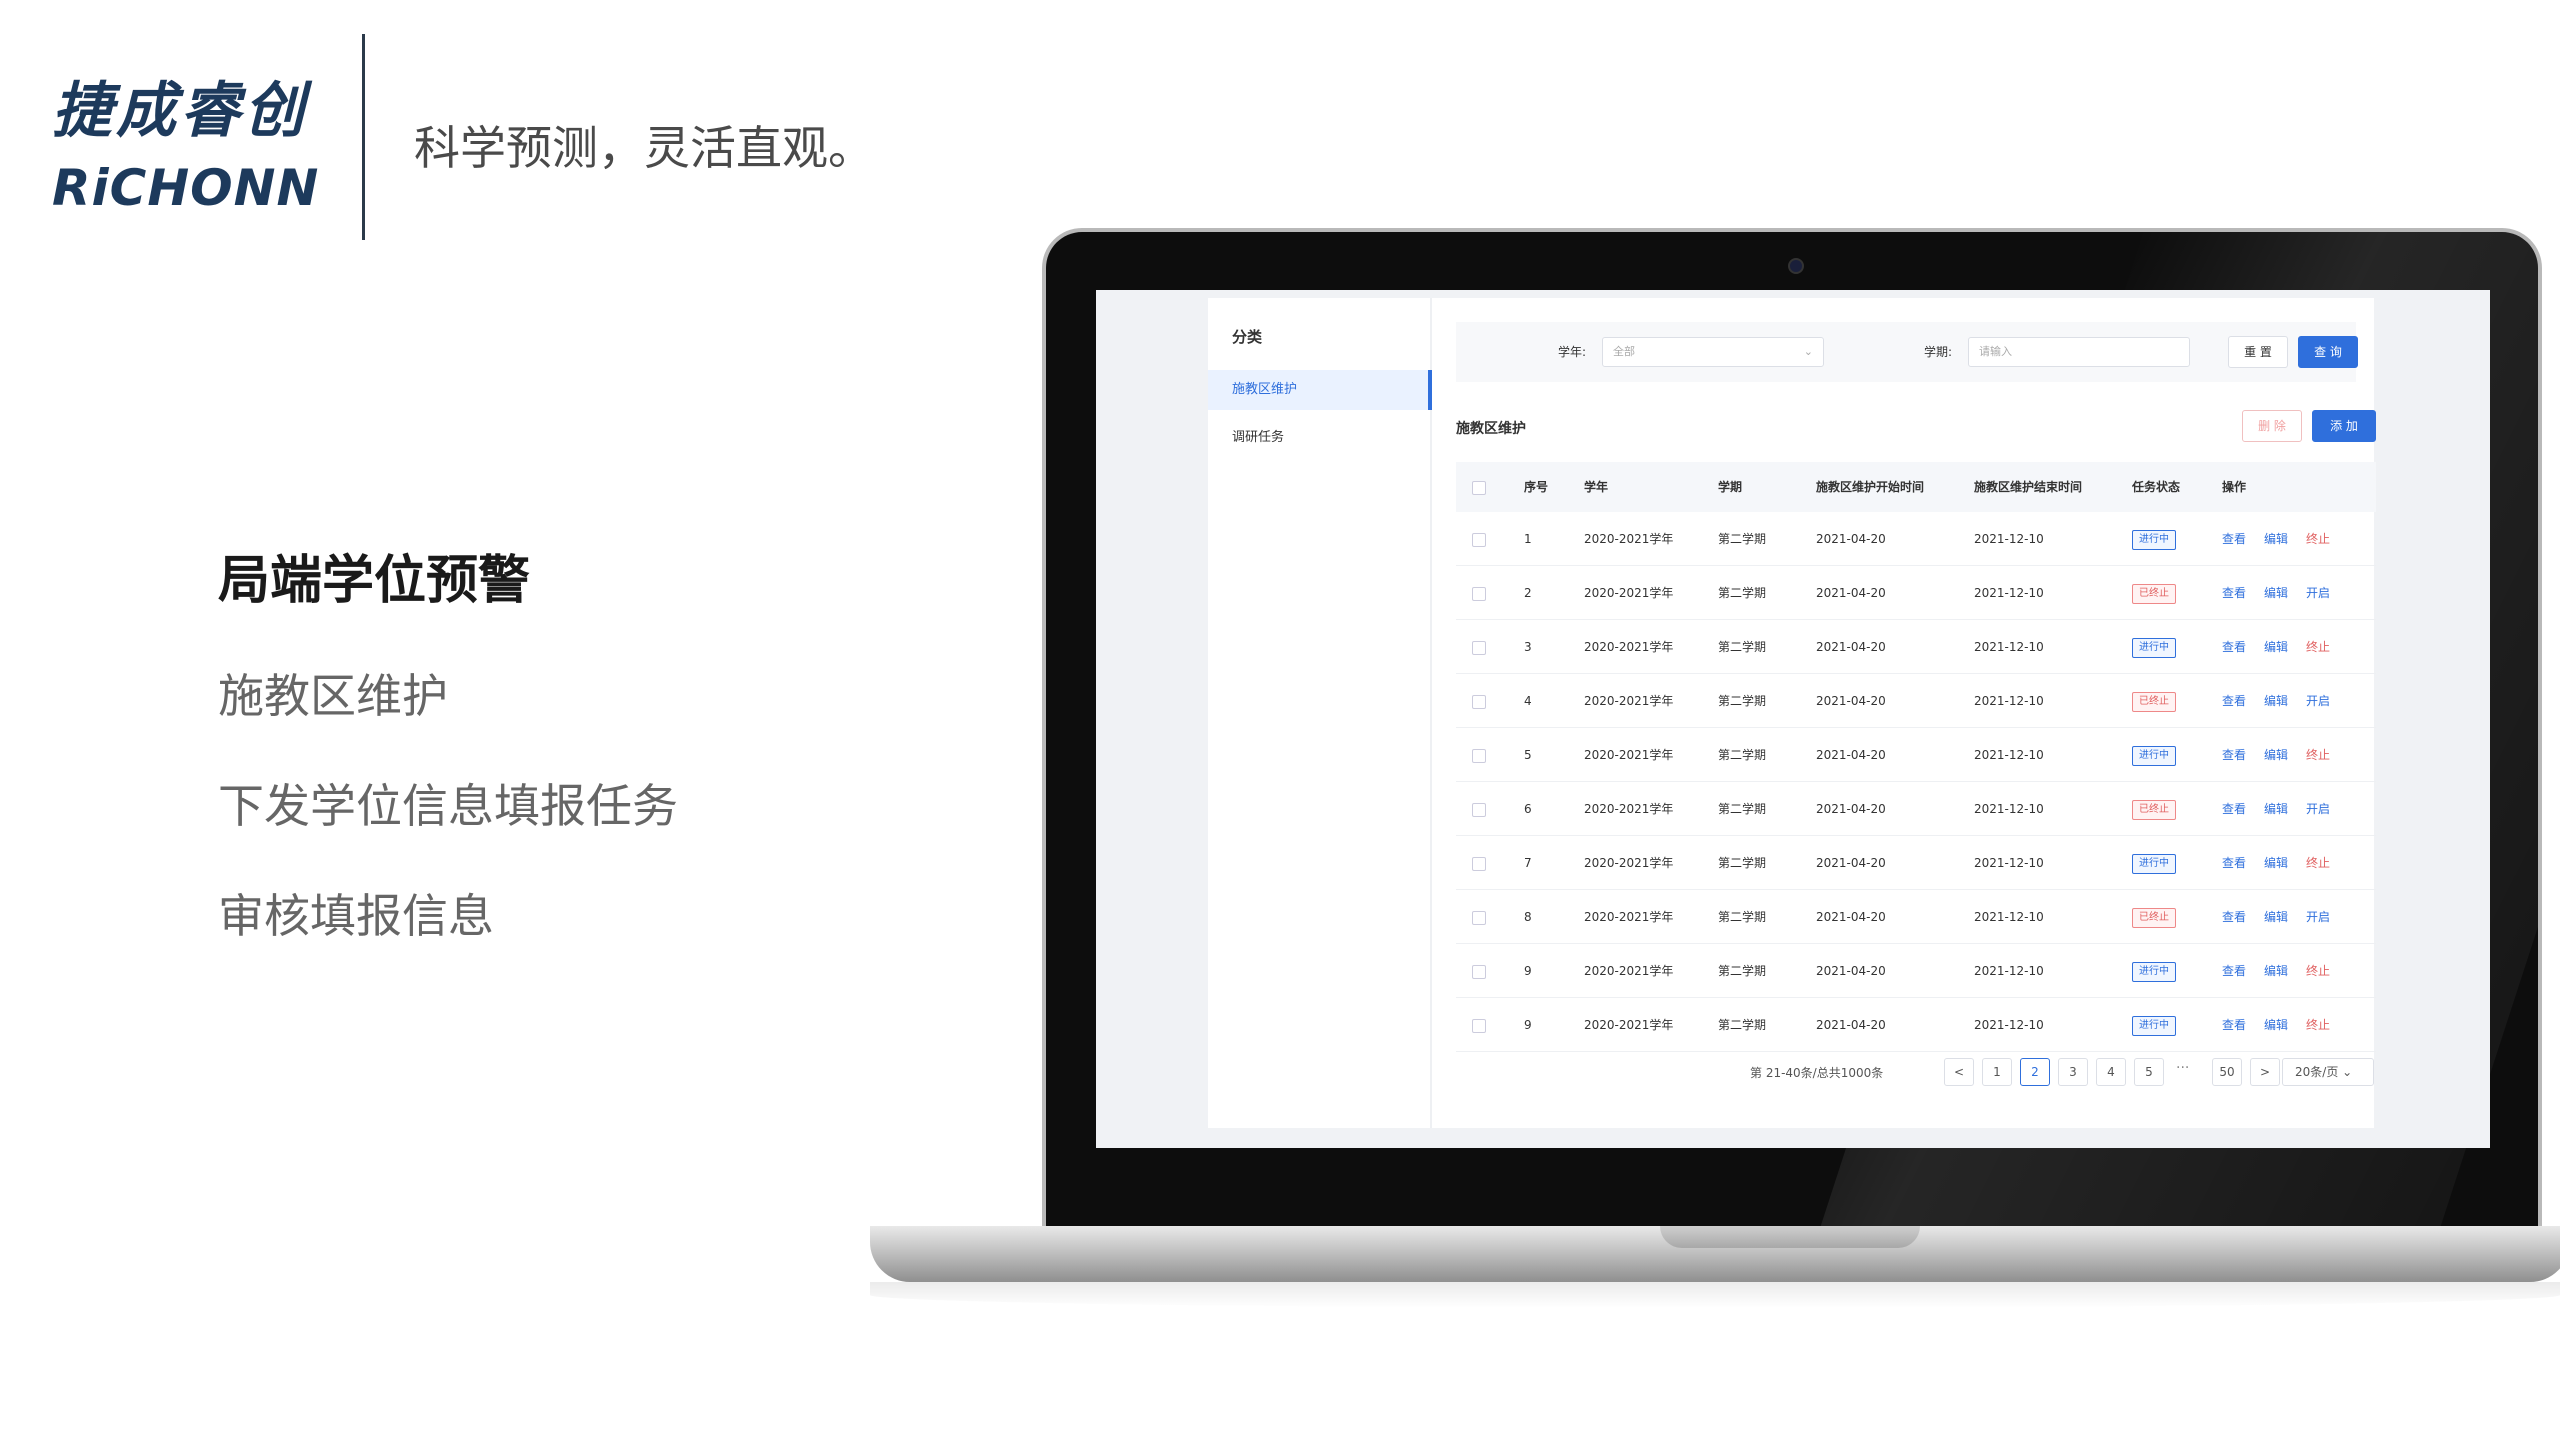  I want to click on logo-chinese-text: 捷成睿创, so click(180, 111).